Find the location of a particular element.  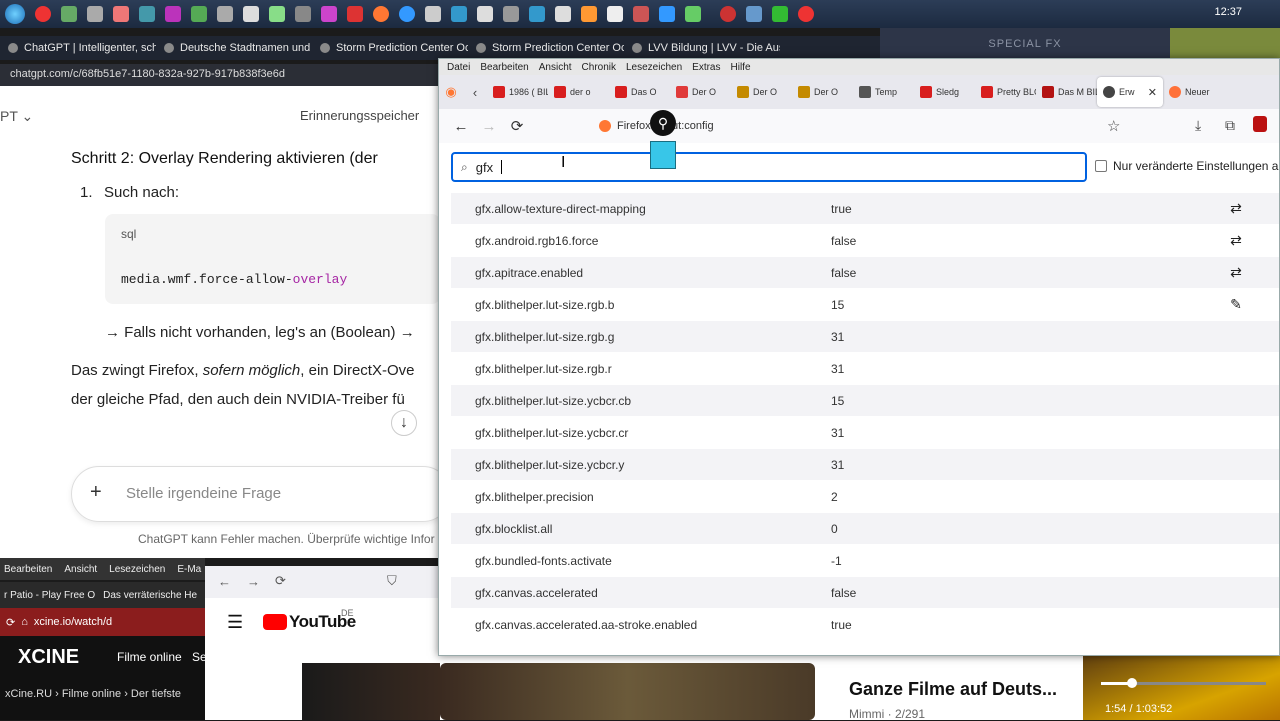

edit-icon: ✎ is located at coordinates (1236, 304).